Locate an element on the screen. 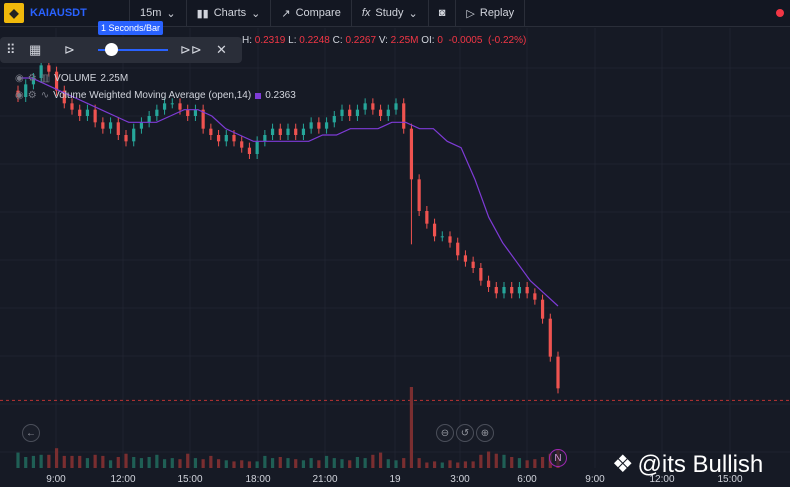 This screenshot has height=487, width=790. watermark-text: @its Bullish is located at coordinates (700, 464).